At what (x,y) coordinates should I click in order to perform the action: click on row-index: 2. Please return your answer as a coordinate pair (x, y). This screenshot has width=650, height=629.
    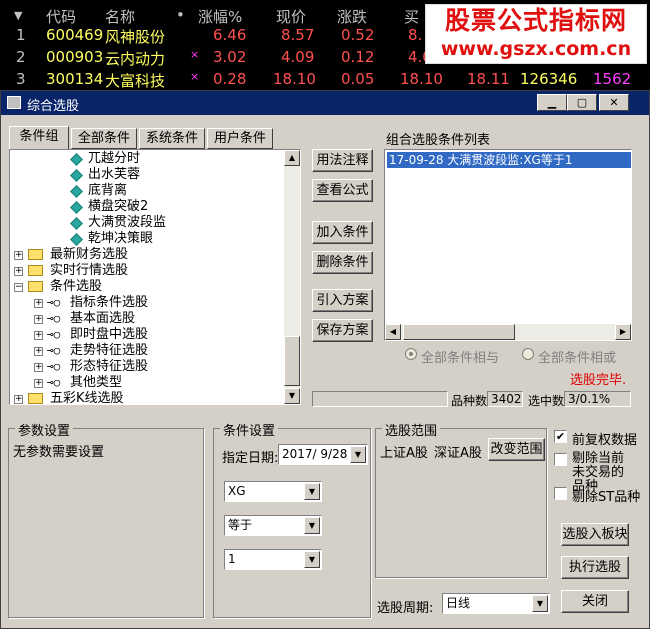
    Looking at the image, I should click on (21, 57).